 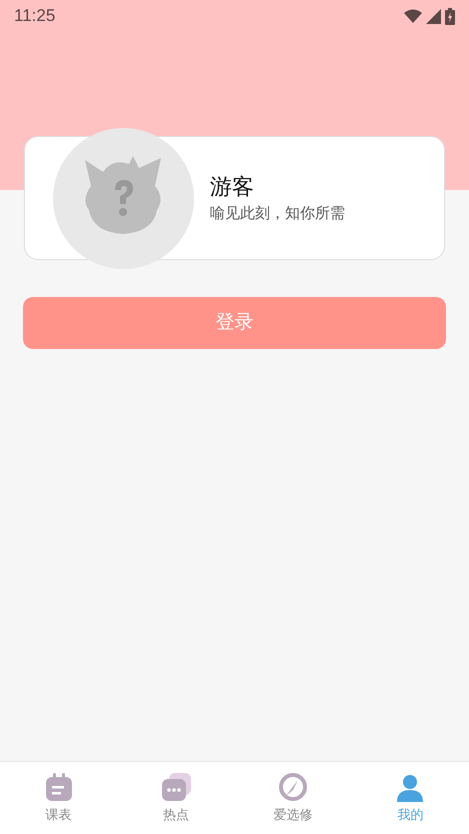 I want to click on status-time: 11:25, so click(x=35, y=16).